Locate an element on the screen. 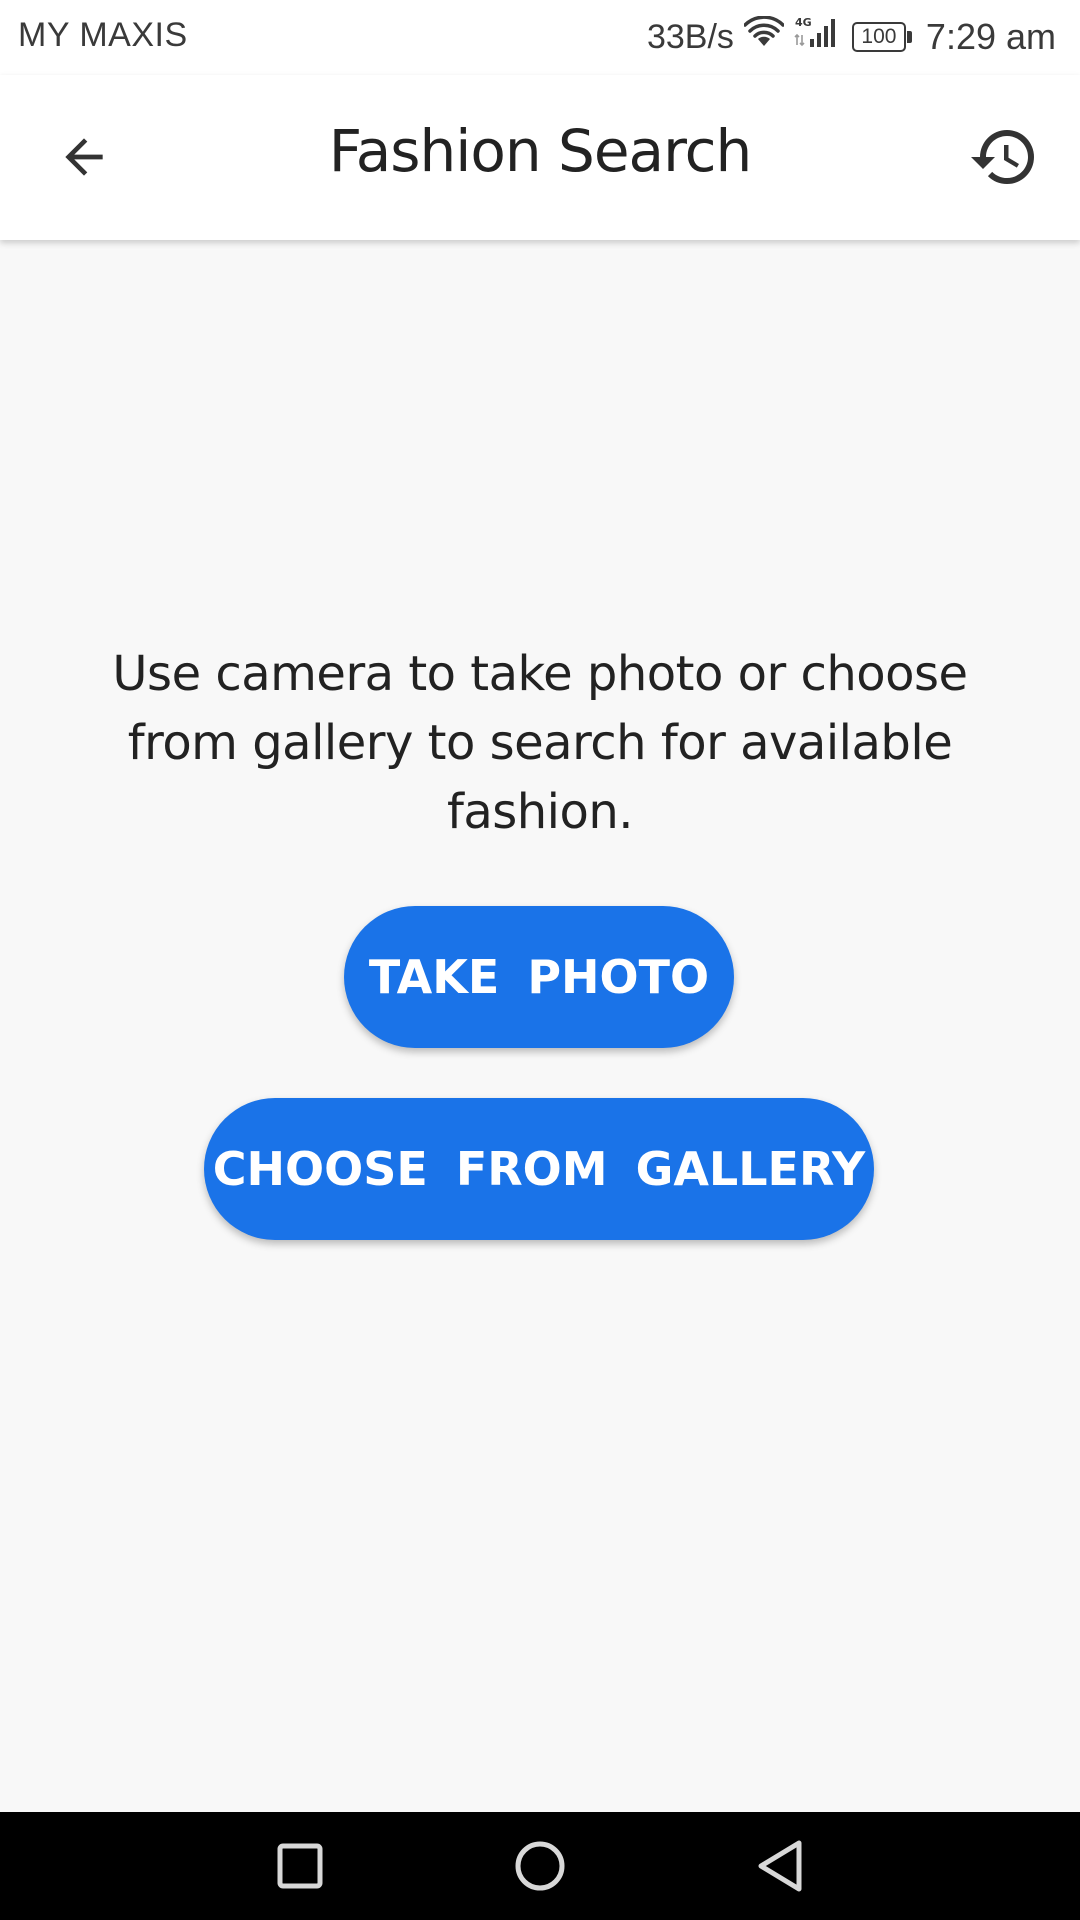 This screenshot has height=1920, width=1080. clock: 7:29 am is located at coordinates (990, 36).